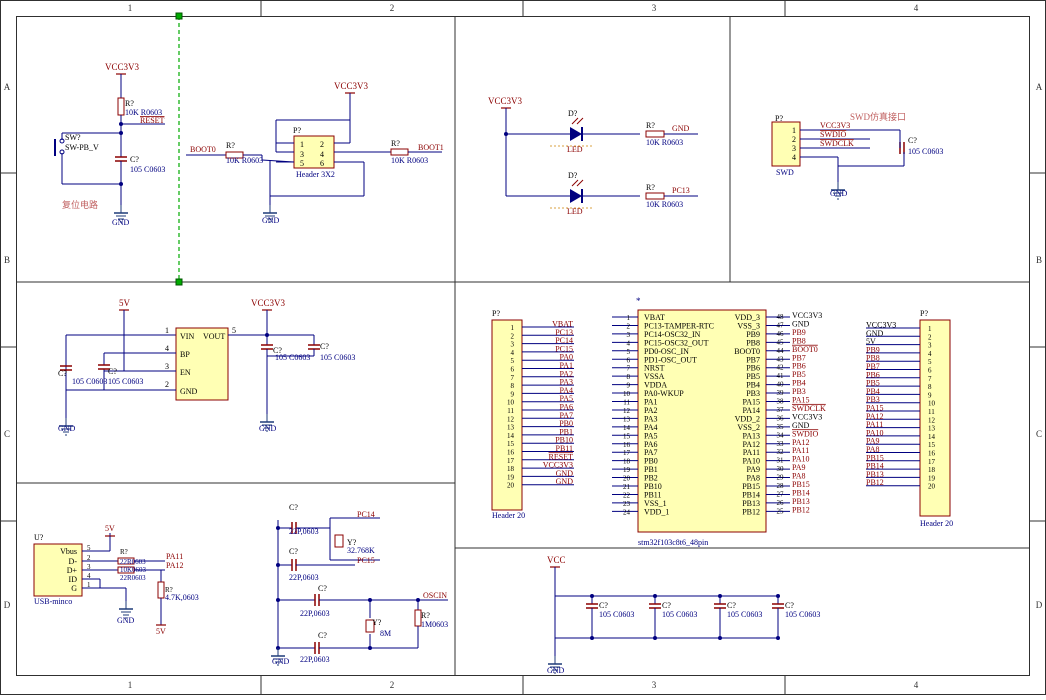  I want to click on pin-number: 10, so click(511, 403).